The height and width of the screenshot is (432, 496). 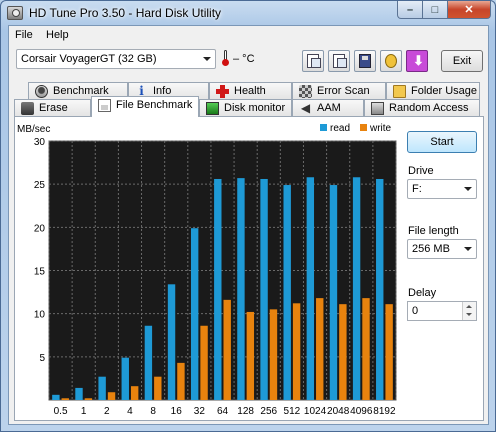 I want to click on tab-random-access: Random Access, so click(x=422, y=108).